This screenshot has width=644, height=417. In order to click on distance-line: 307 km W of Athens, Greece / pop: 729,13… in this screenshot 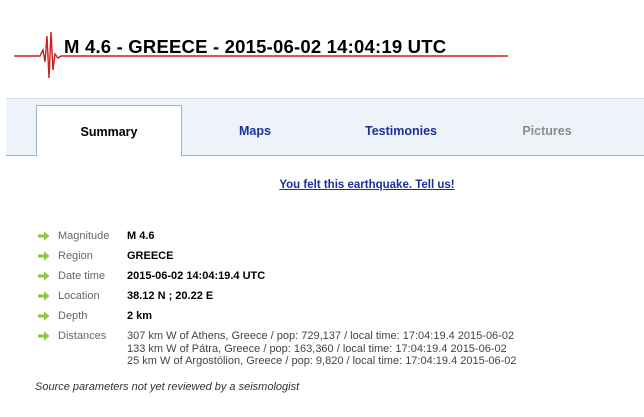, I will do `click(321, 336)`.